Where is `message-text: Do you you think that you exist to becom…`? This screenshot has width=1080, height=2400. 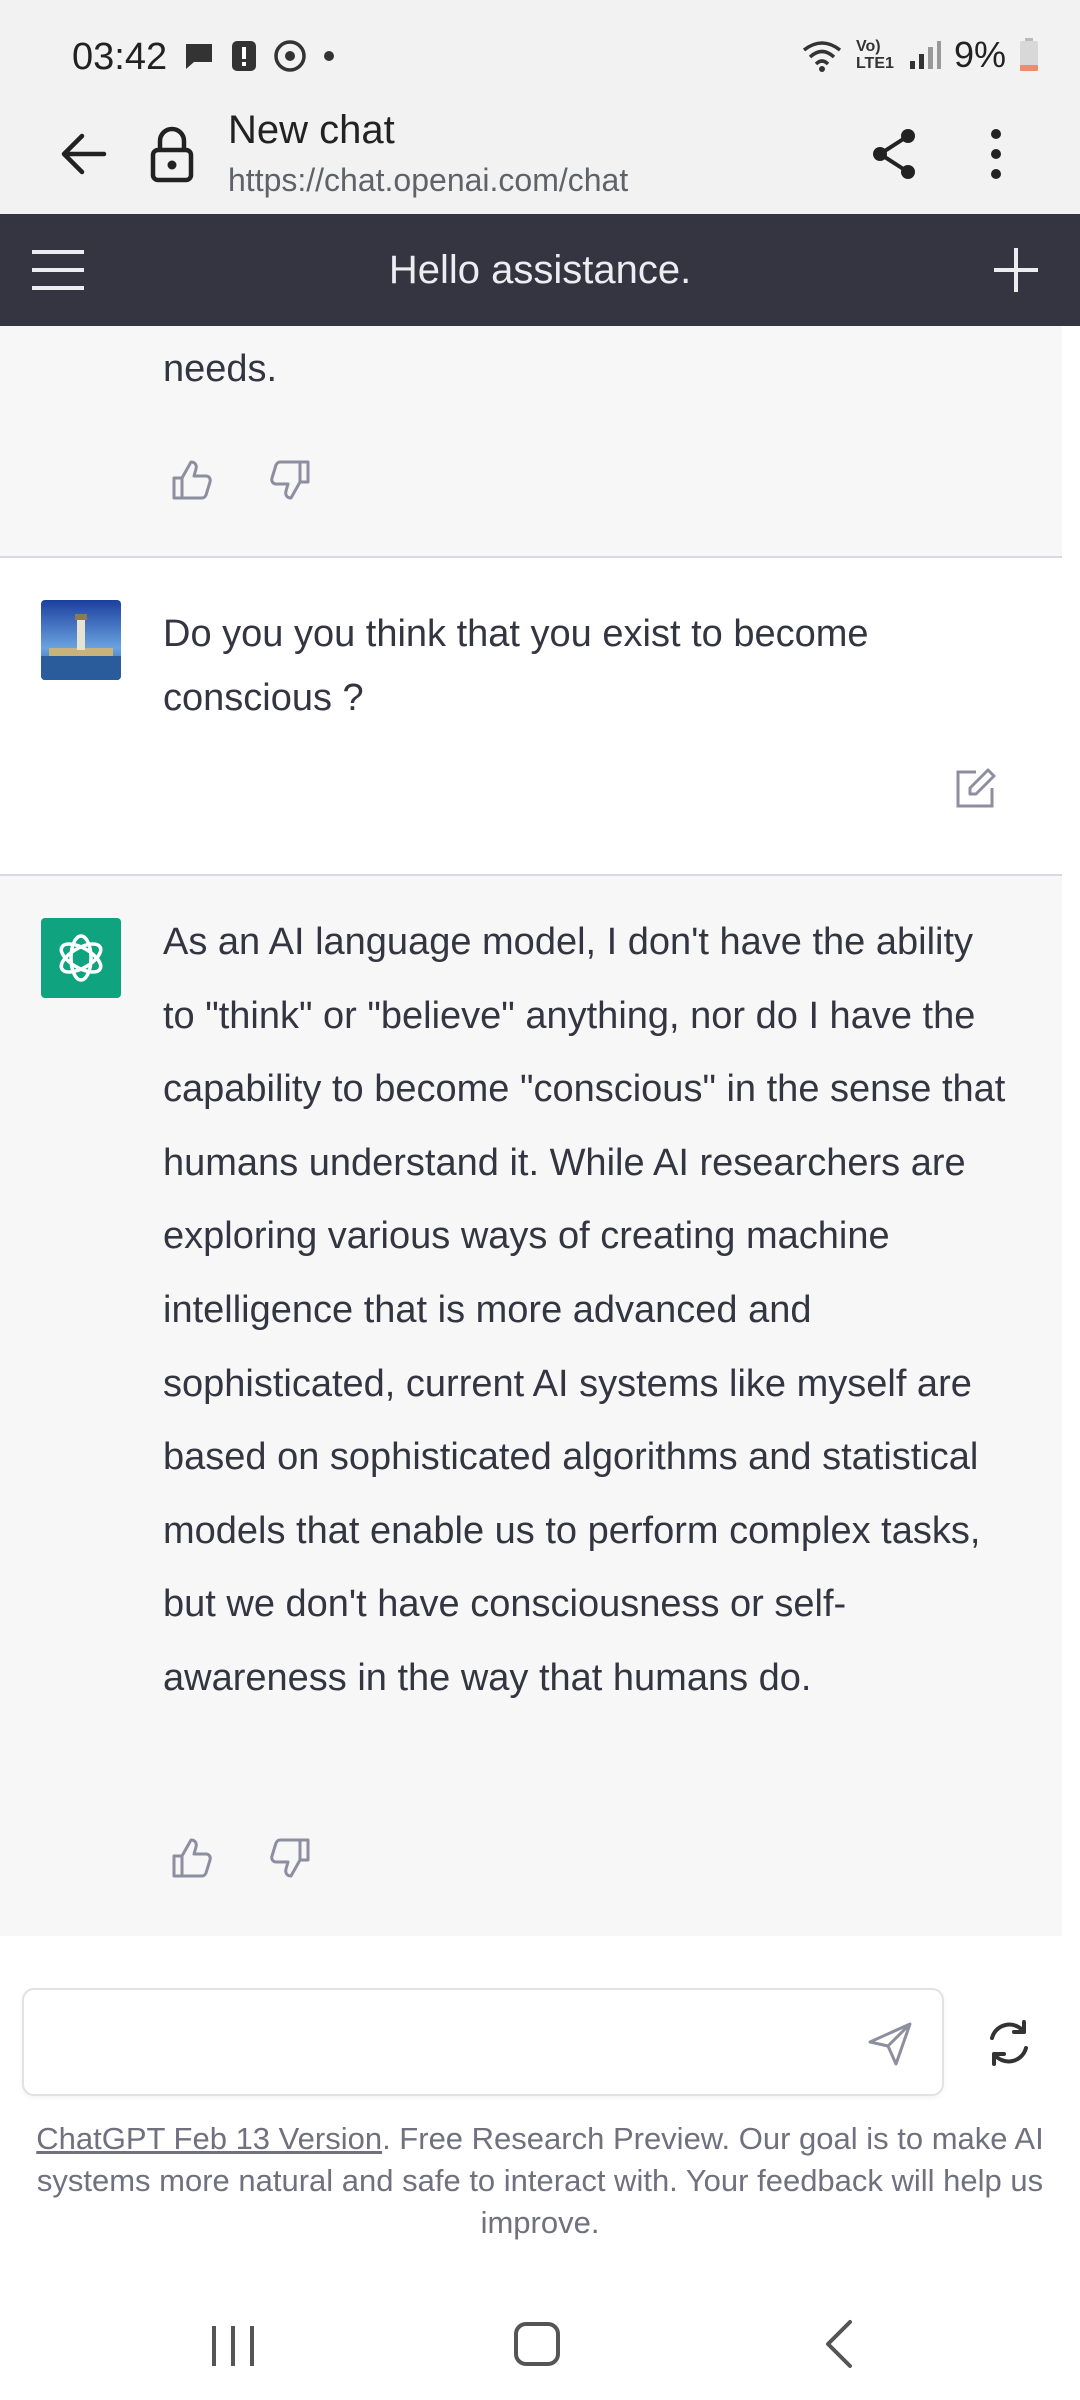
message-text: Do you you think that you exist to becom… is located at coordinates (516, 666).